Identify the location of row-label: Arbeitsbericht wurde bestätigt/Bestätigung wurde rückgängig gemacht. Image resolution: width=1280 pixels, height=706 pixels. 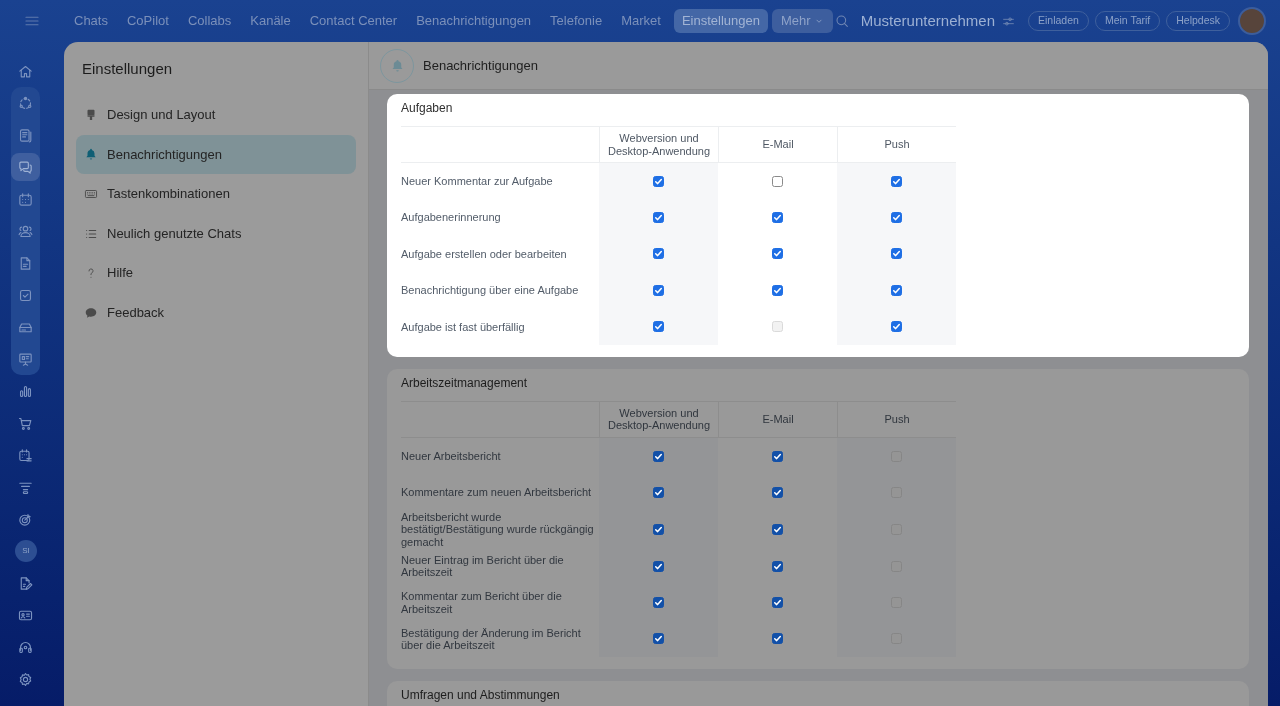
(498, 529).